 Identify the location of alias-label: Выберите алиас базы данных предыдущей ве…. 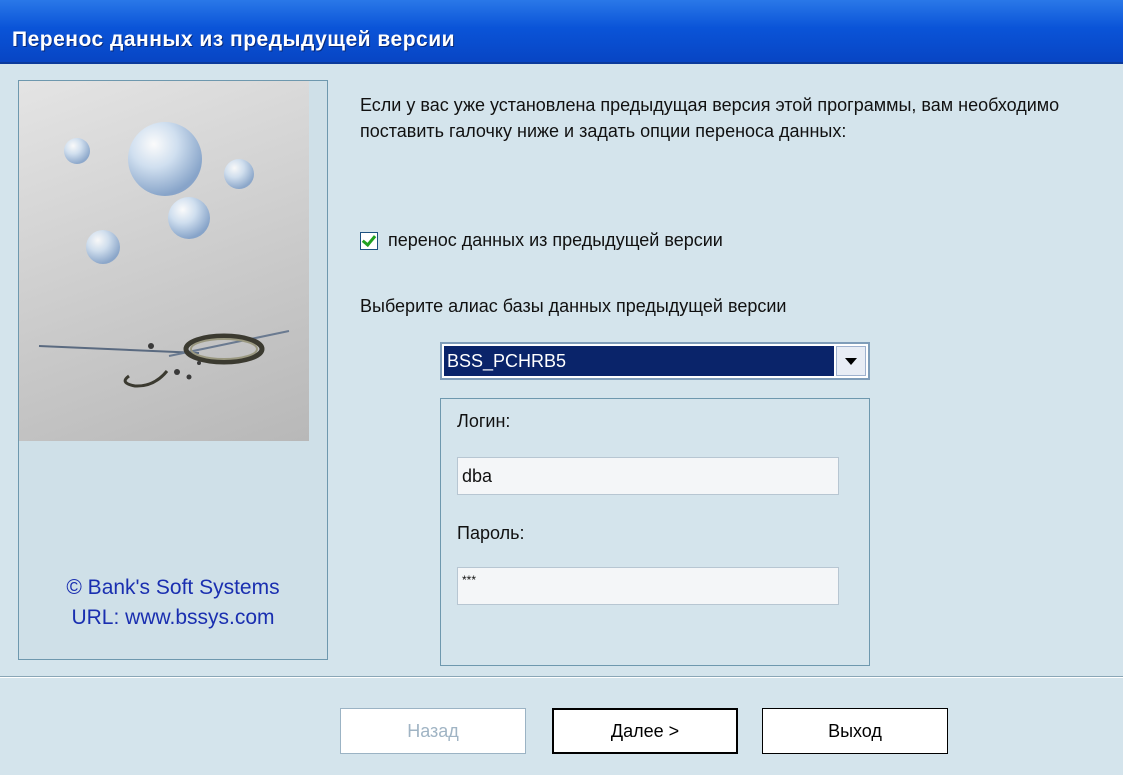
(573, 306).